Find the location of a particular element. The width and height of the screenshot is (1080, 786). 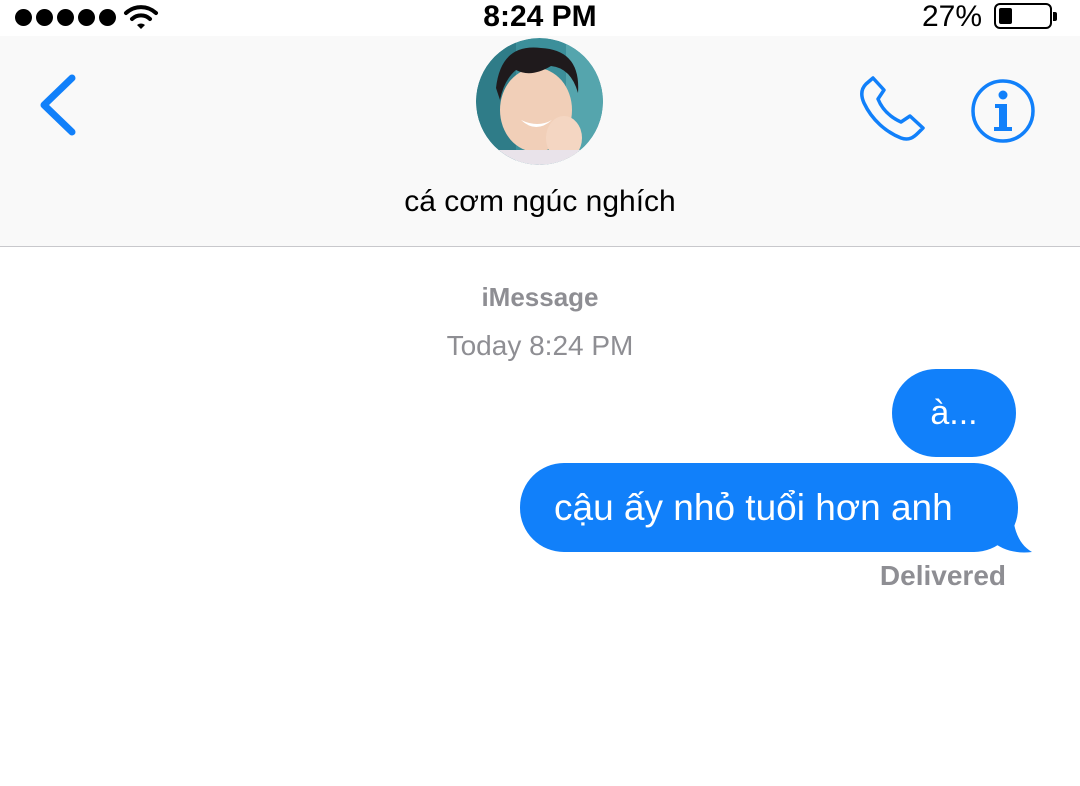

status-time: 8:24 PM is located at coordinates (540, 16).